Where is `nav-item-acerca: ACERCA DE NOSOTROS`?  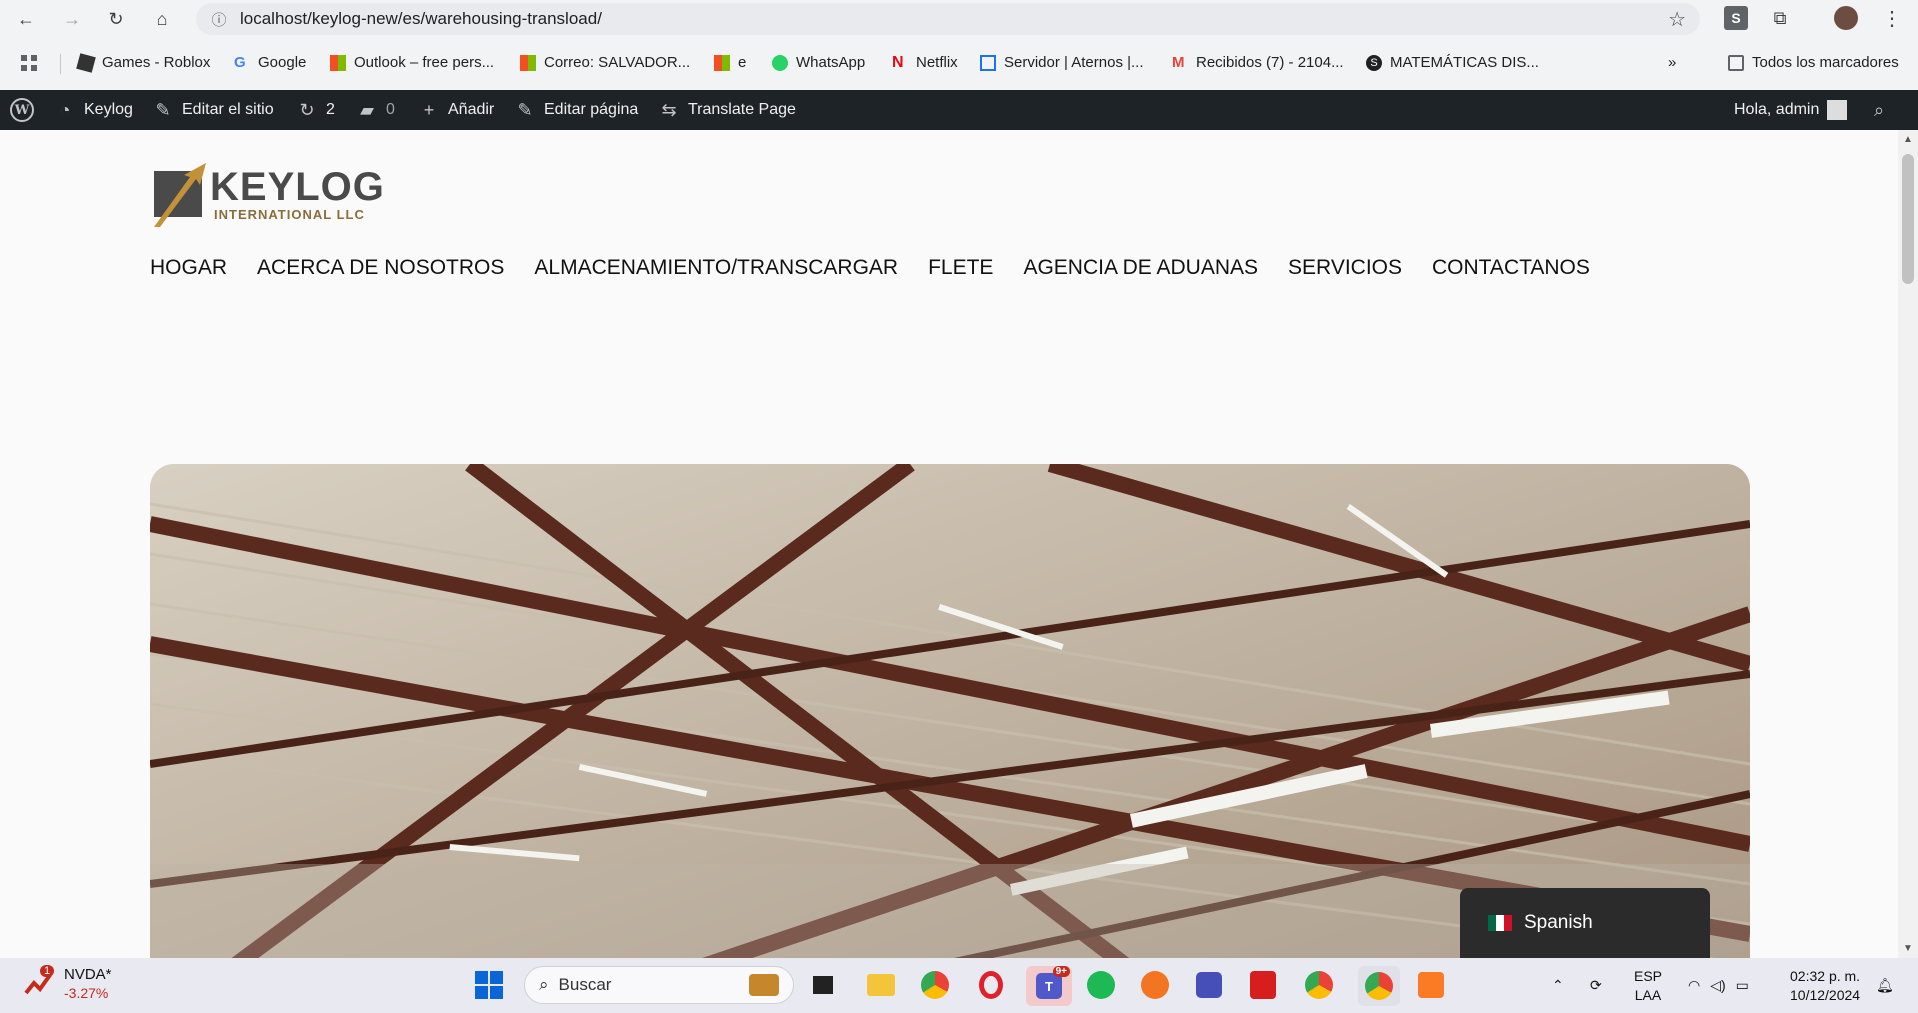
nav-item-acerca: ACERCA DE NOSOTROS is located at coordinates (380, 268).